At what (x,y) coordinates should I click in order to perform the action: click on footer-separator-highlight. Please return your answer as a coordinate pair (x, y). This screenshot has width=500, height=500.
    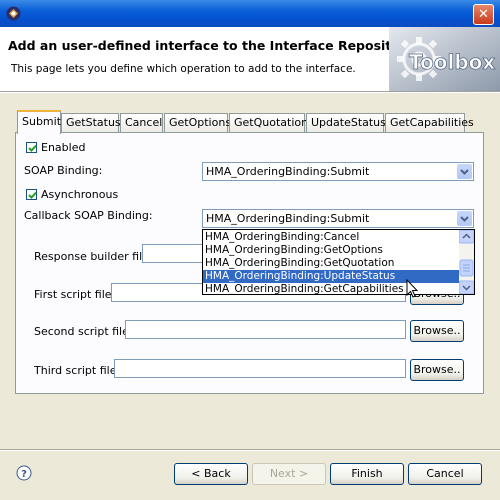
    Looking at the image, I should click on (250, 450).